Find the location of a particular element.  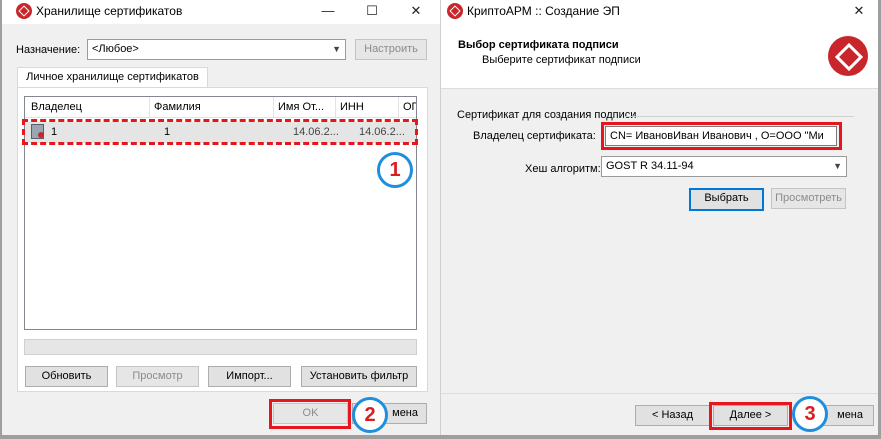

list-header: Владелец Фамилия Имя От... ИНН ОГ is located at coordinates (220, 107).